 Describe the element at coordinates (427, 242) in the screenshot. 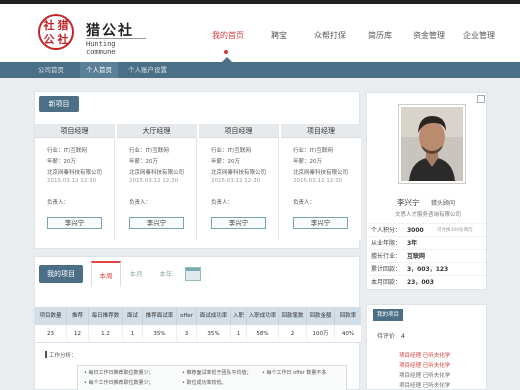

I see `profile-stat-years: 从业年限： 3年` at that location.